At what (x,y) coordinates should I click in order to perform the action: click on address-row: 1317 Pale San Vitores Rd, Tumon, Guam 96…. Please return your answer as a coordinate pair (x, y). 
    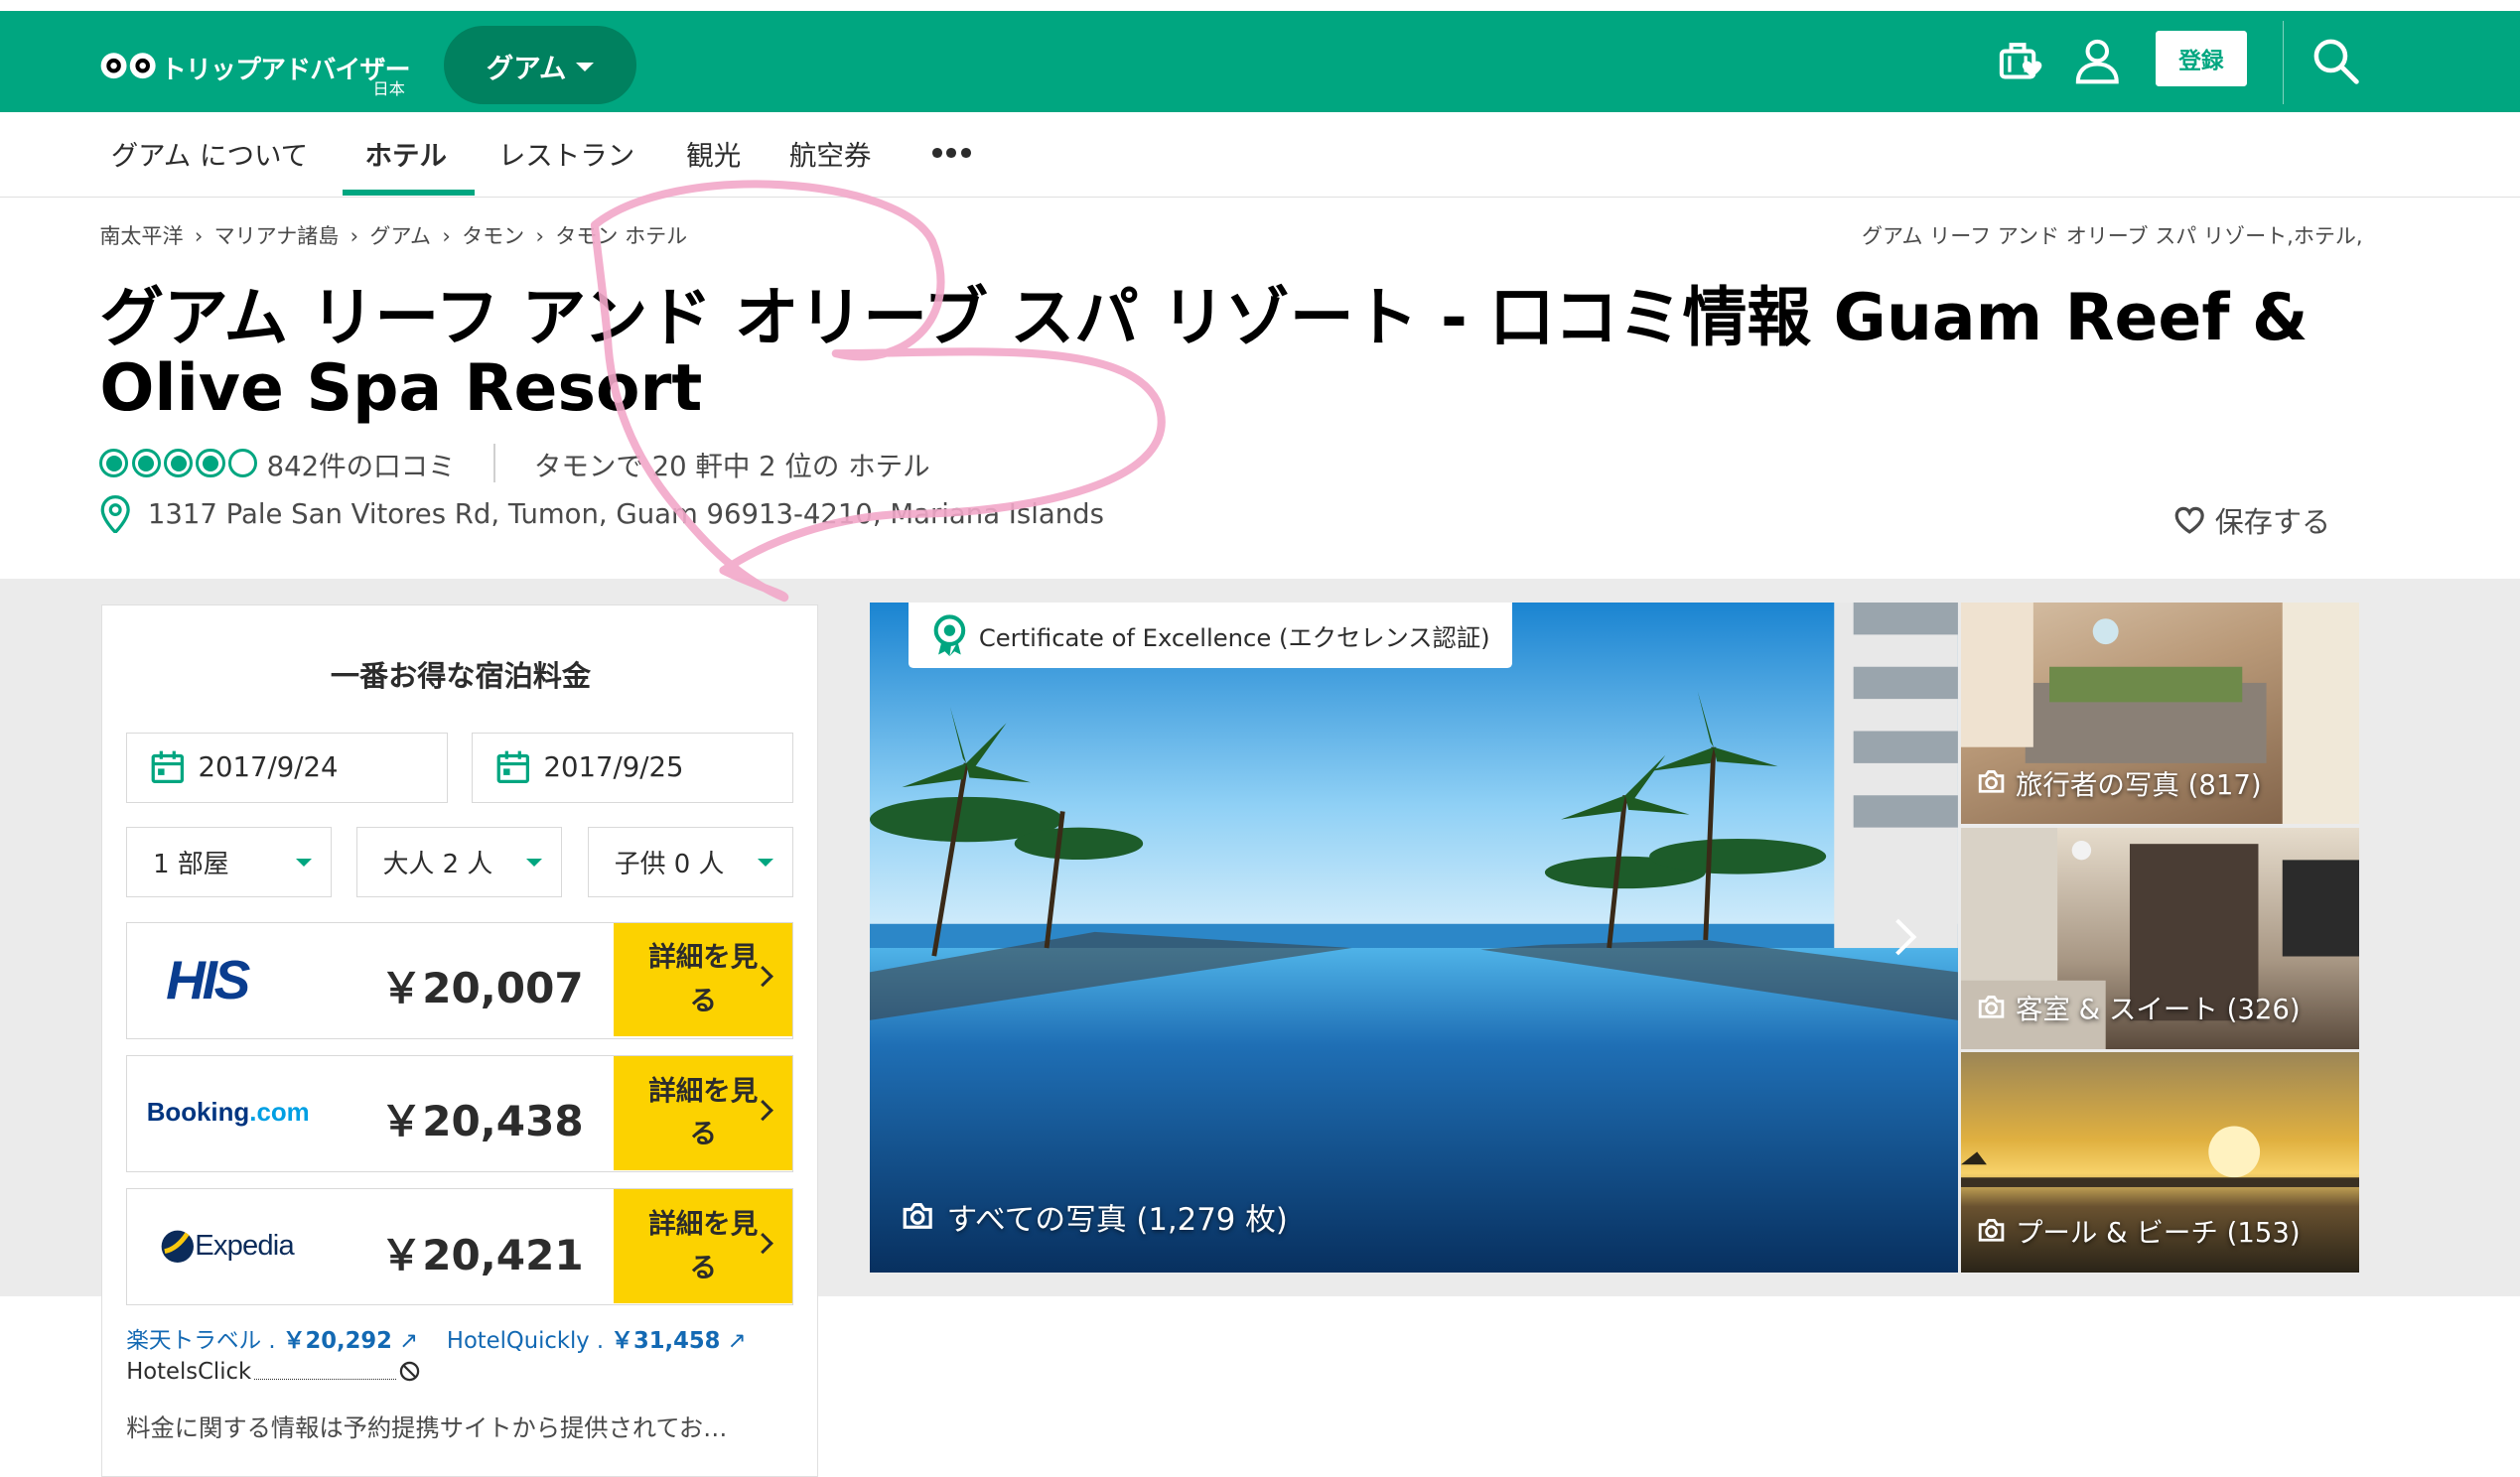
    Looking at the image, I should click on (601, 514).